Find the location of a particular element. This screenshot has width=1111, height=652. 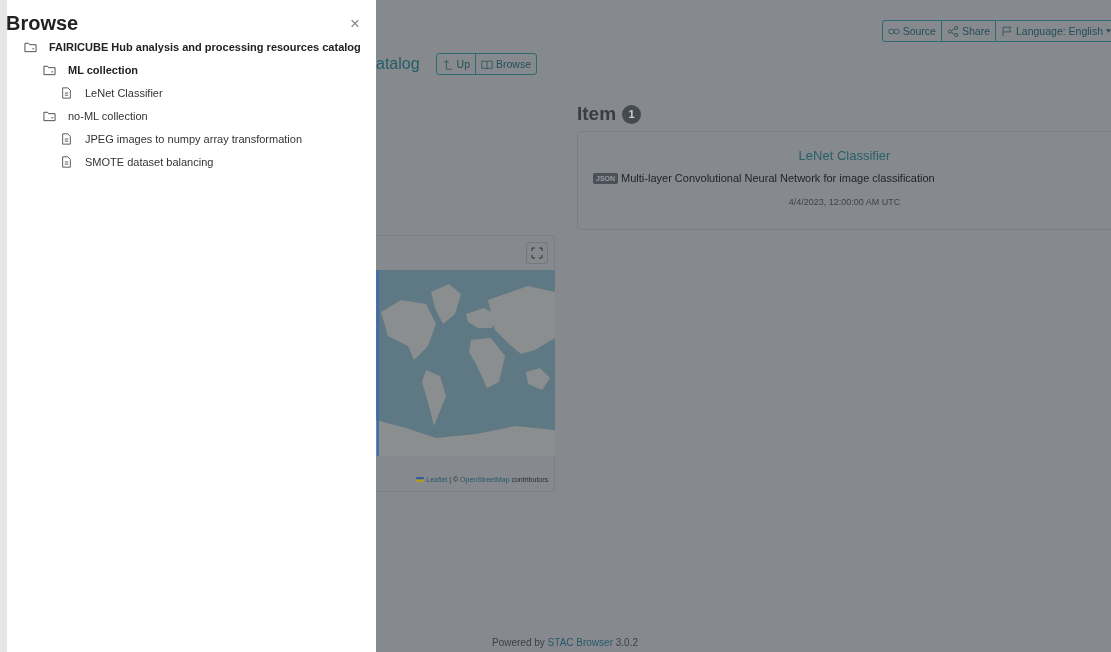

close-button: × is located at coordinates (355, 23).